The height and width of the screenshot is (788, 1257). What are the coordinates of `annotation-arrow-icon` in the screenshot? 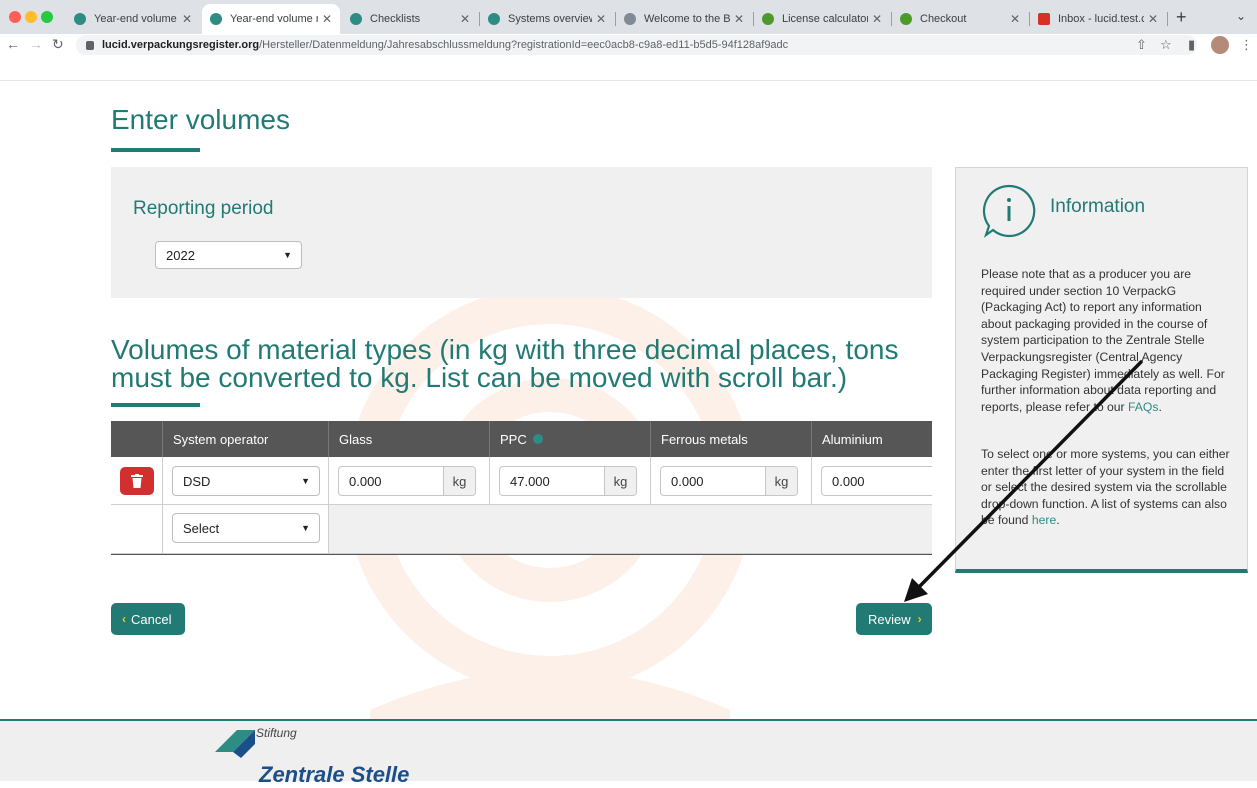 It's located at (1023, 481).